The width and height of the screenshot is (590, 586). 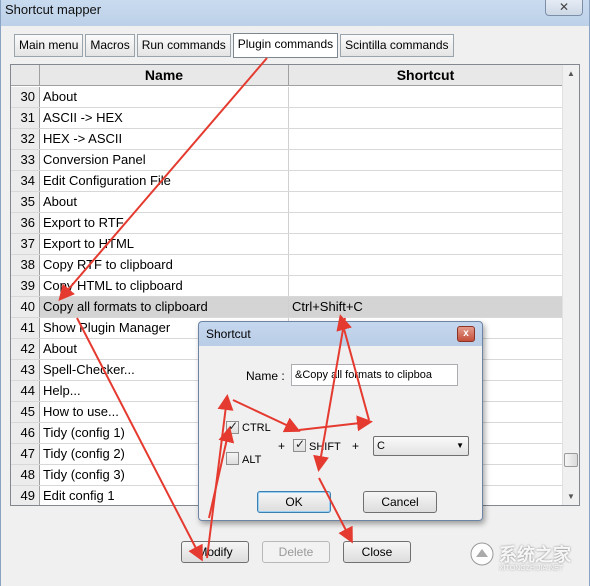 I want to click on title-bar: Shortcut mapper ✕, so click(x=295, y=13).